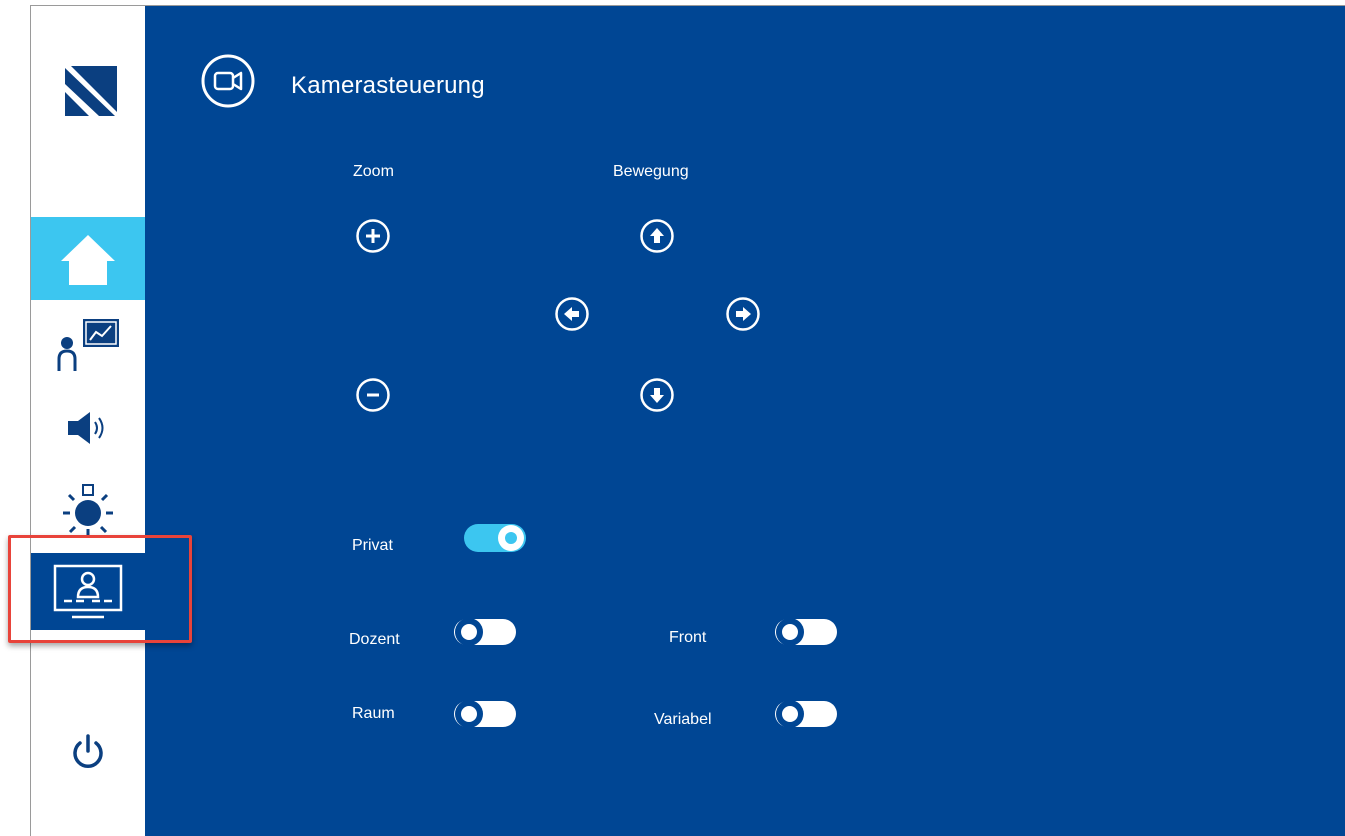 The height and width of the screenshot is (836, 1345). I want to click on sidebar-item-home, so click(88, 258).